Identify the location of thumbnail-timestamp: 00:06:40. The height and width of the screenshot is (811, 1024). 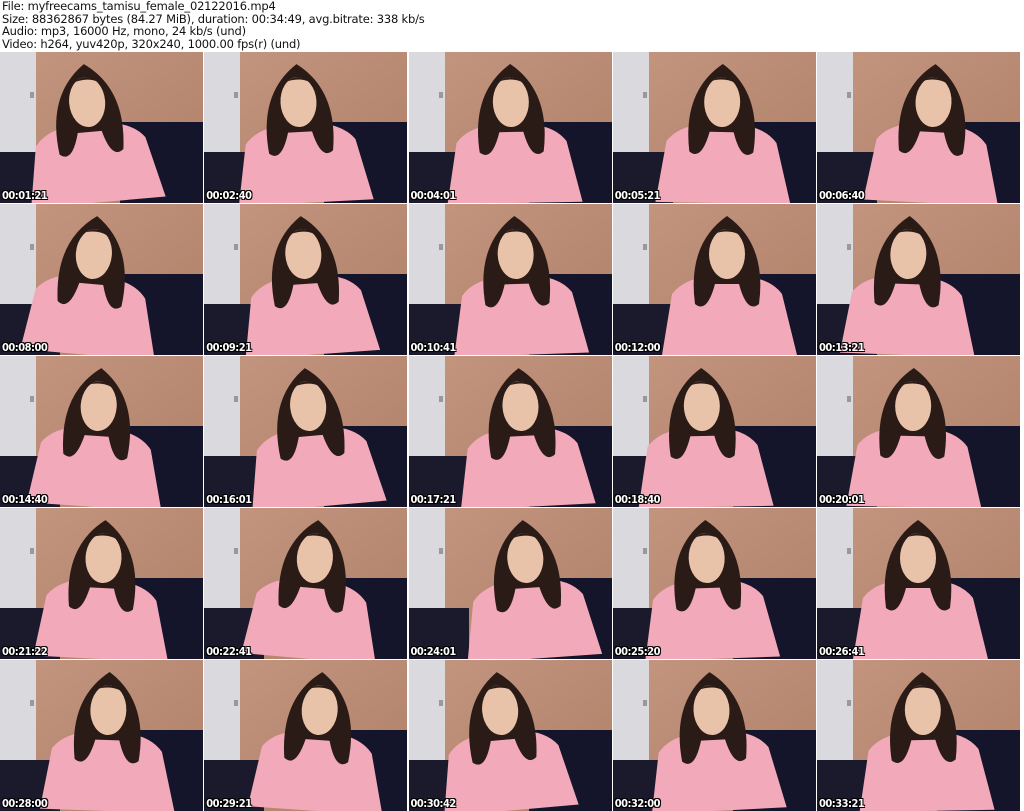
(842, 195).